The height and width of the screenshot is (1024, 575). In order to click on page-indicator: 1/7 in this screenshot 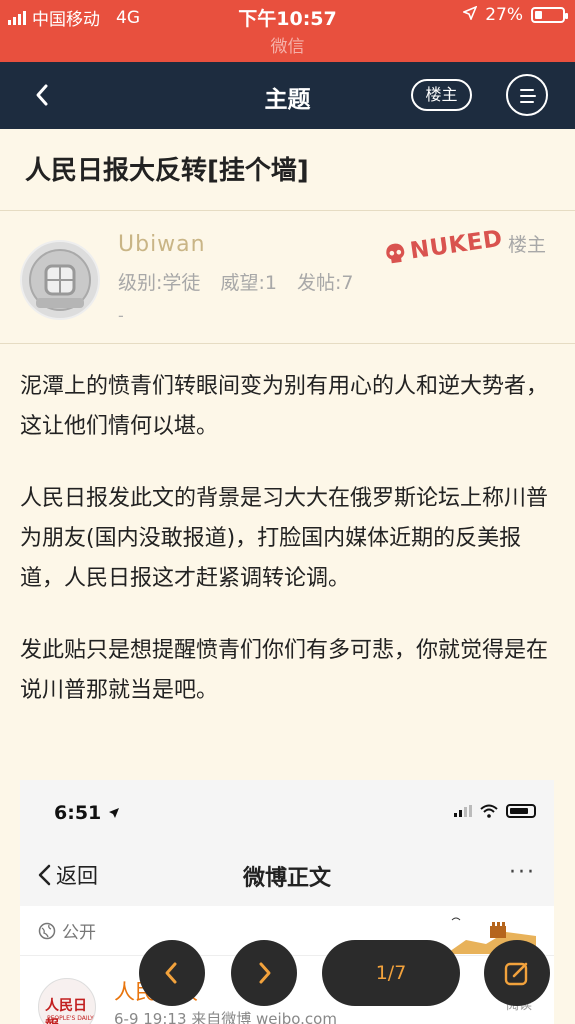, I will do `click(391, 973)`.